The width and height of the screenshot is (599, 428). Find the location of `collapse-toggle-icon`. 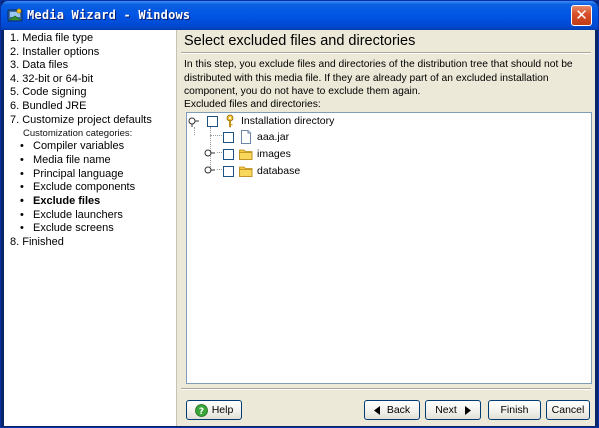

collapse-toggle-icon is located at coordinates (194, 121).